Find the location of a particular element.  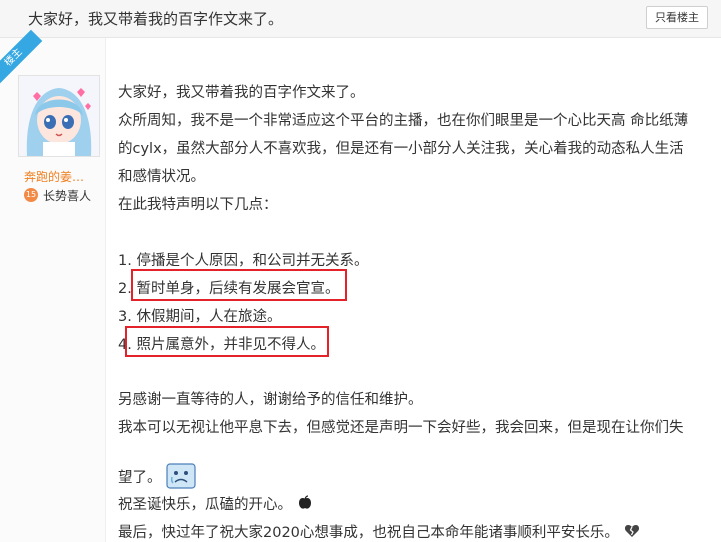

sad-emoticon-icon is located at coordinates (181, 478).